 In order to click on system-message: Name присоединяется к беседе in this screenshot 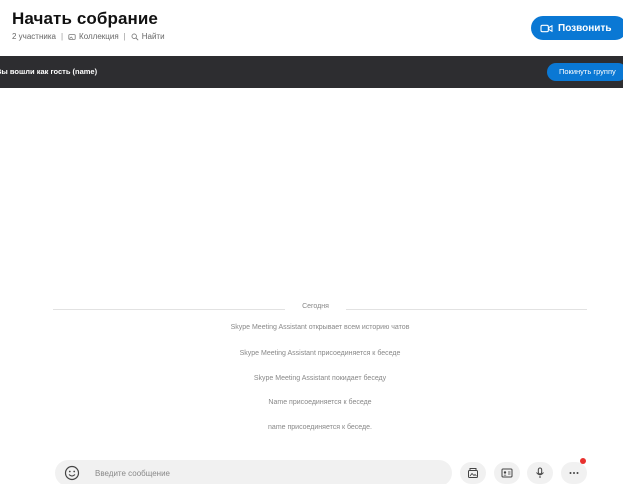, I will do `click(320, 402)`.